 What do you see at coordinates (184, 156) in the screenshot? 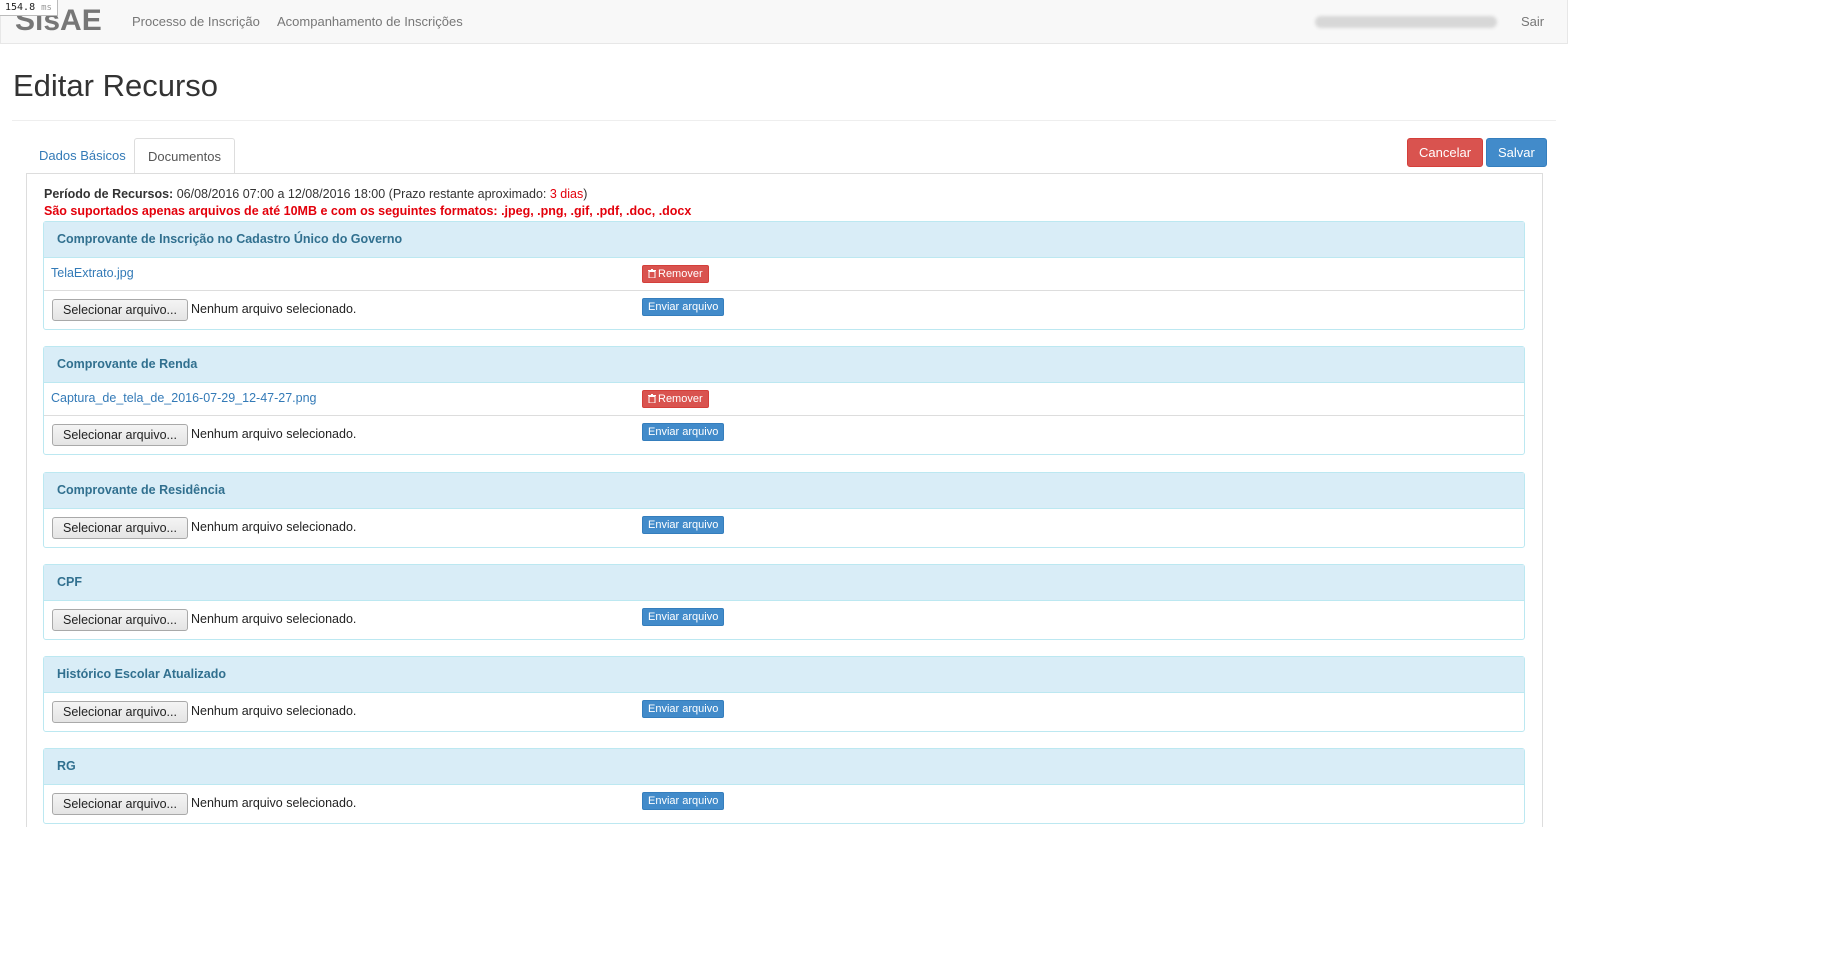
I see `tab-documentos: Documentos` at bounding box center [184, 156].